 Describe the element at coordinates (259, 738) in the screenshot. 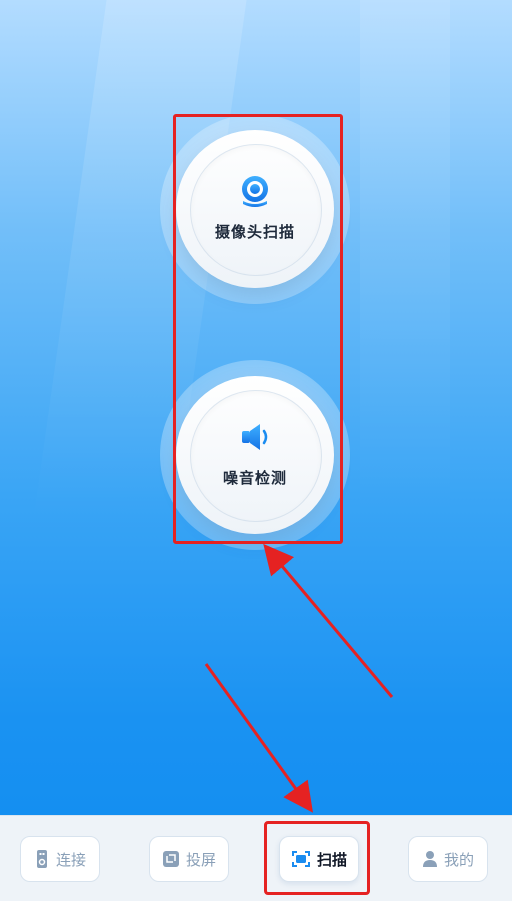

I see `arrow-to-scan-tab` at that location.